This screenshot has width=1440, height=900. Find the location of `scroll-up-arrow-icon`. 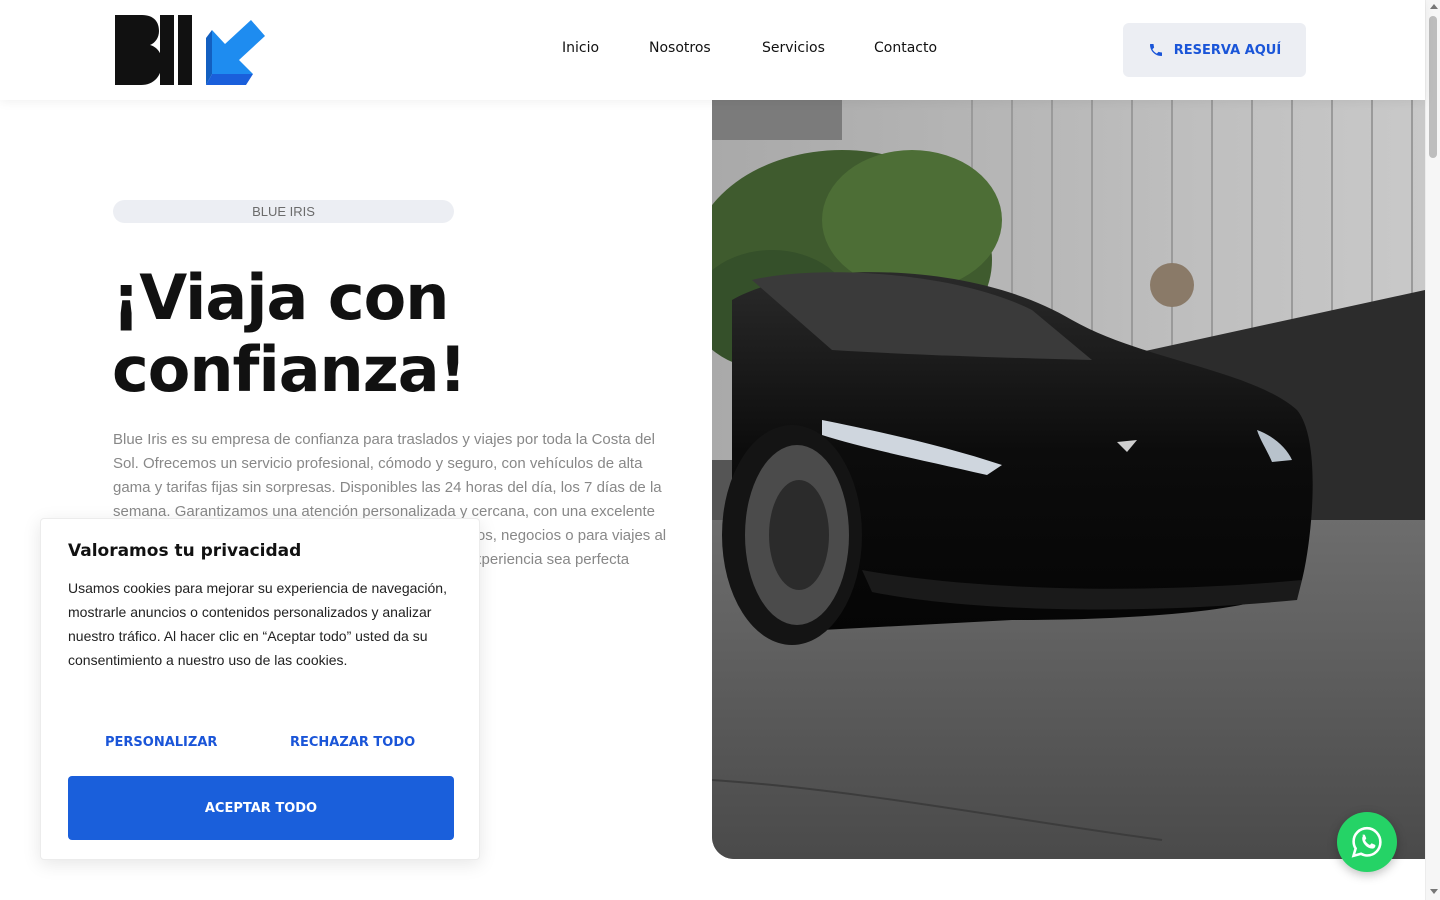

scroll-up-arrow-icon is located at coordinates (1434, 6).